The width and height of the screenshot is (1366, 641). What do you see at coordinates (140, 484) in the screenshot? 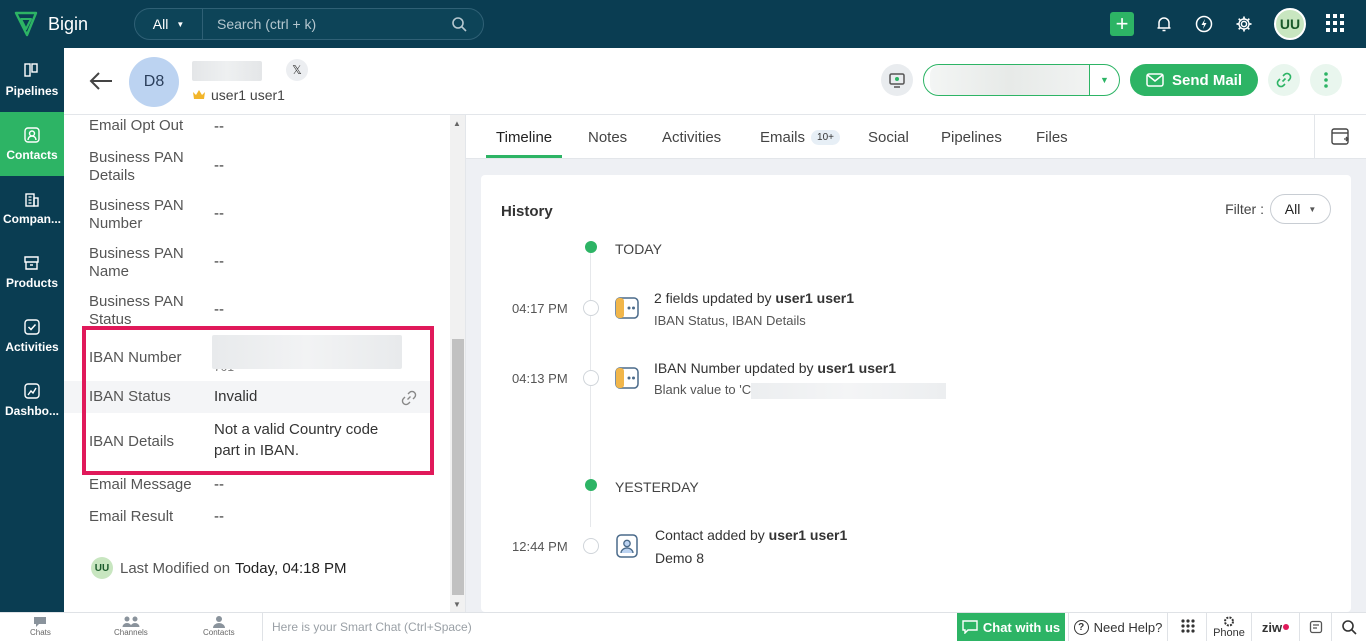
I see `field-label: Email Message` at bounding box center [140, 484].